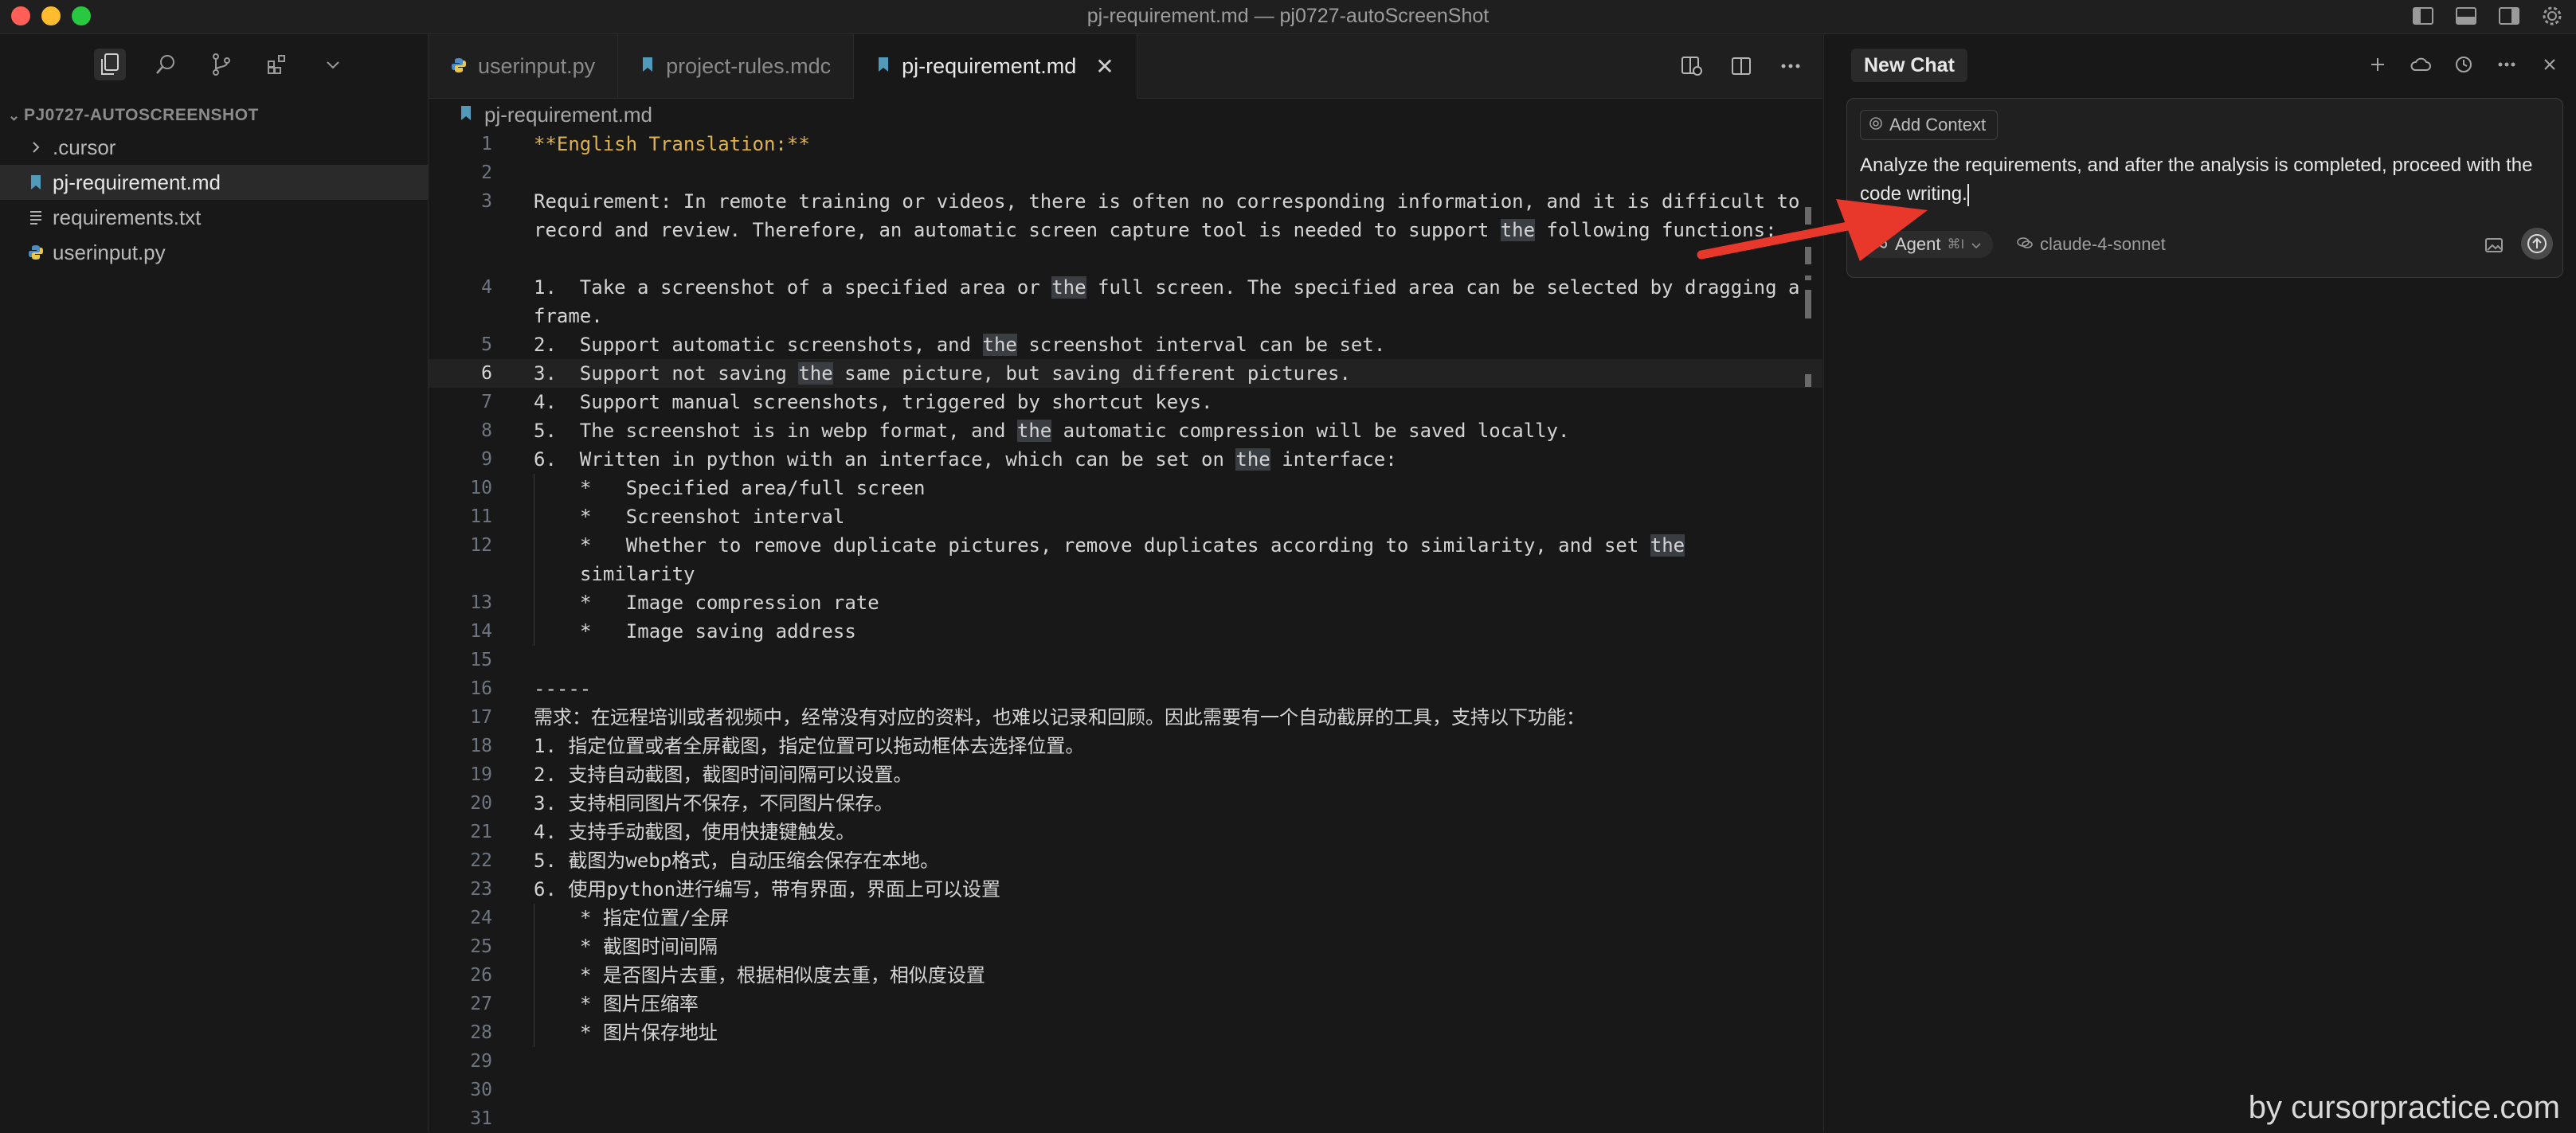 Image resolution: width=2576 pixels, height=1133 pixels. What do you see at coordinates (481, 631) in the screenshot?
I see `line-number: 14` at bounding box center [481, 631].